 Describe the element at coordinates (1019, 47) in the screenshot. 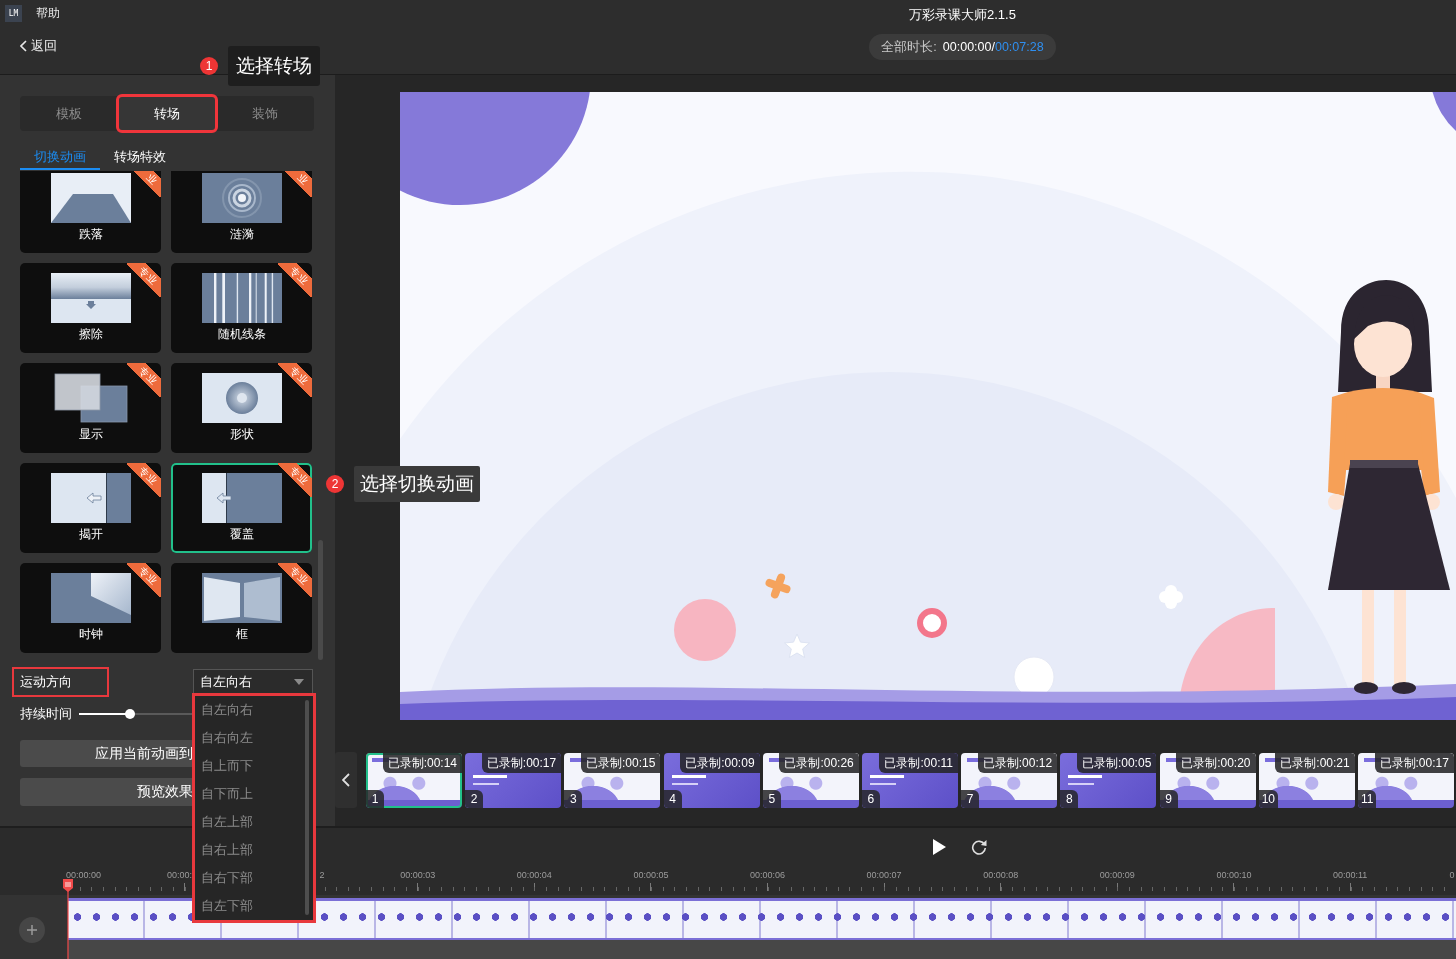

I see `total-time: 00:07:28` at that location.